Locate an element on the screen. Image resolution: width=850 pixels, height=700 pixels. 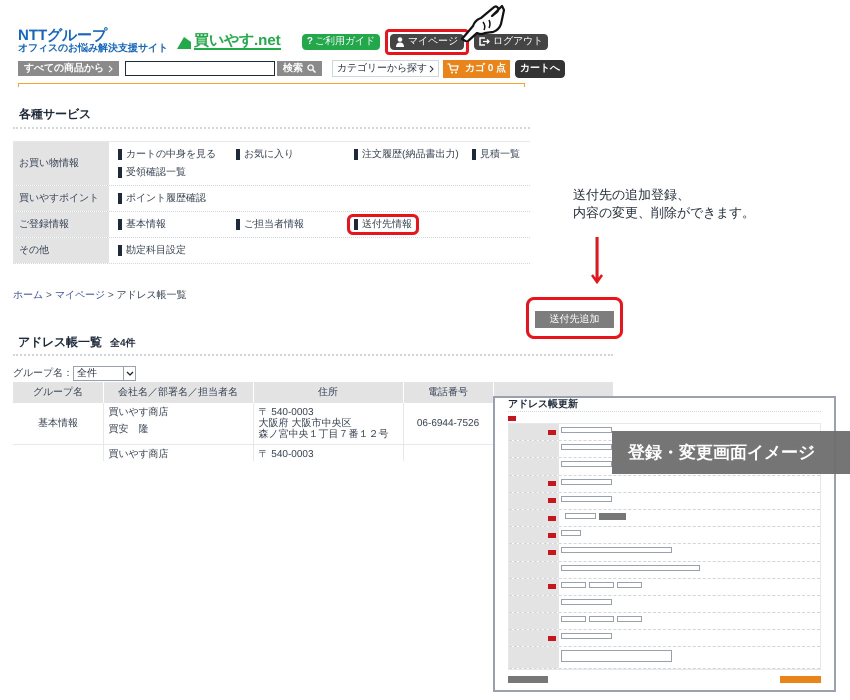
required-badge is located at coordinates (512, 418).